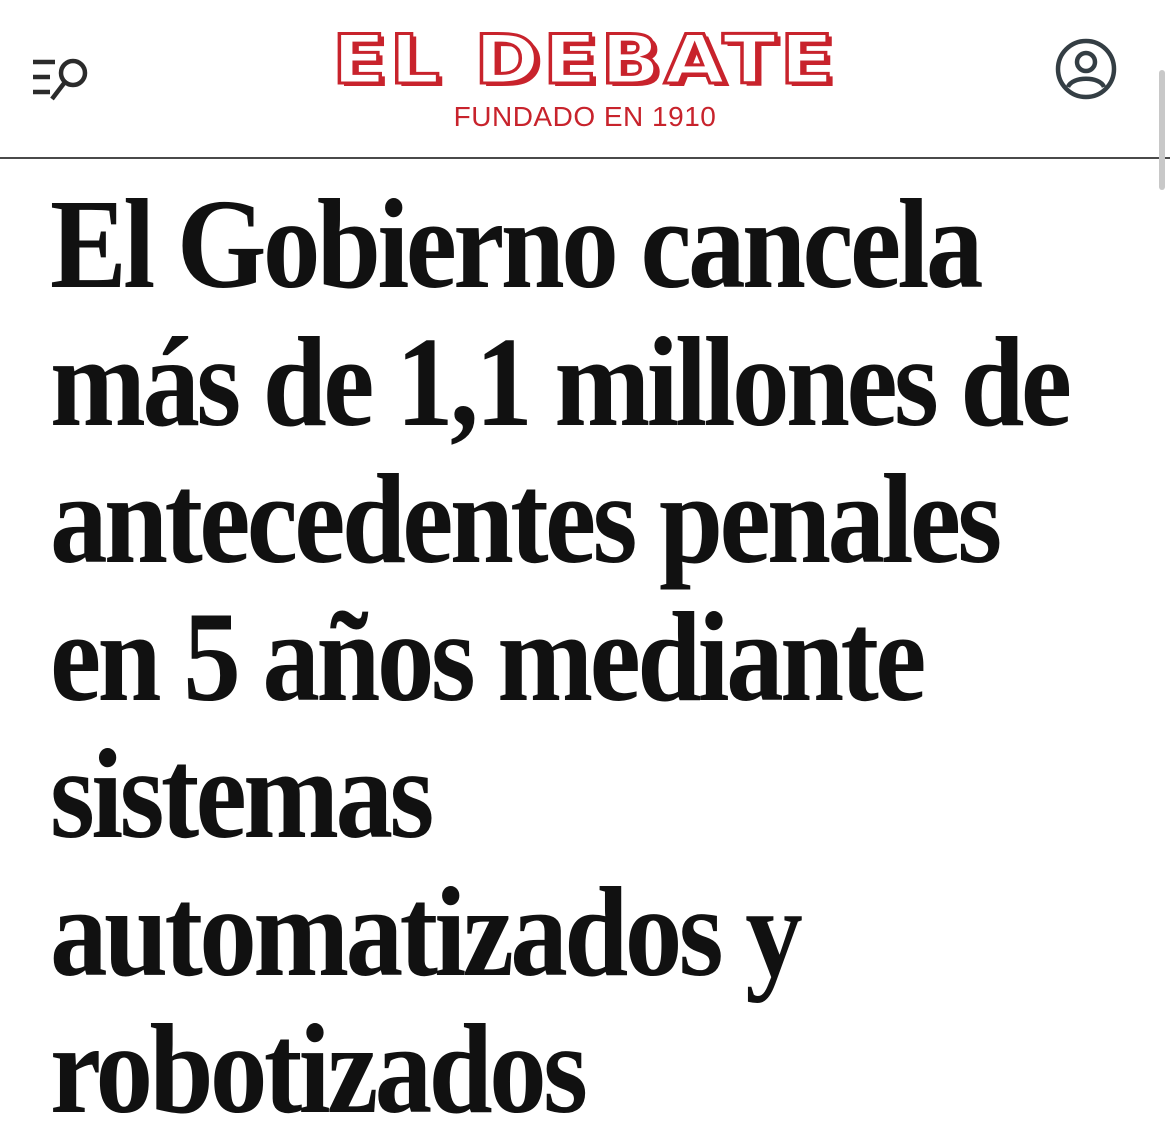  What do you see at coordinates (526, 519) in the screenshot?
I see `headline-line: antecedentes penales` at bounding box center [526, 519].